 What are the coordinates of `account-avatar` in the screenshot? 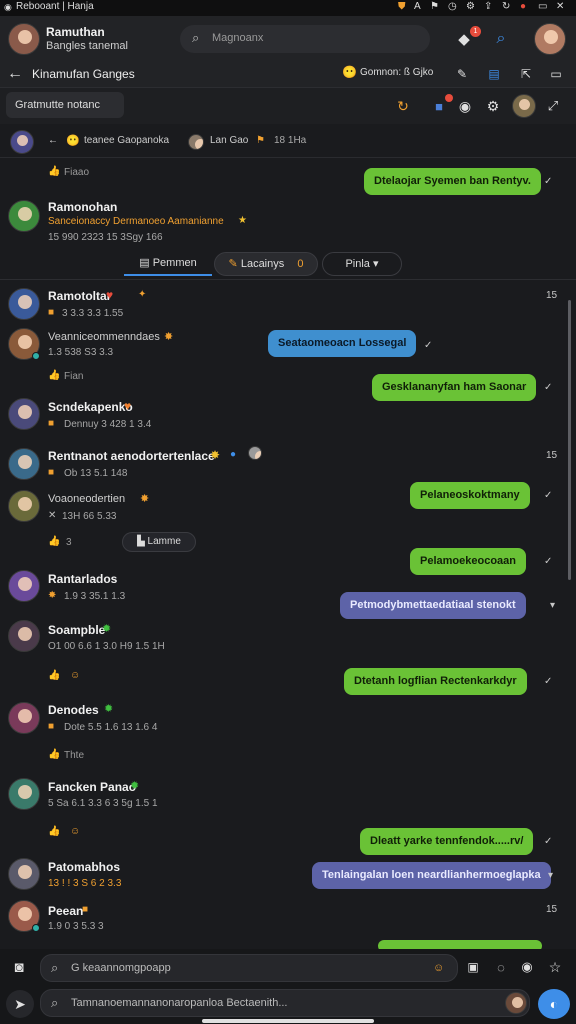 It's located at (550, 39).